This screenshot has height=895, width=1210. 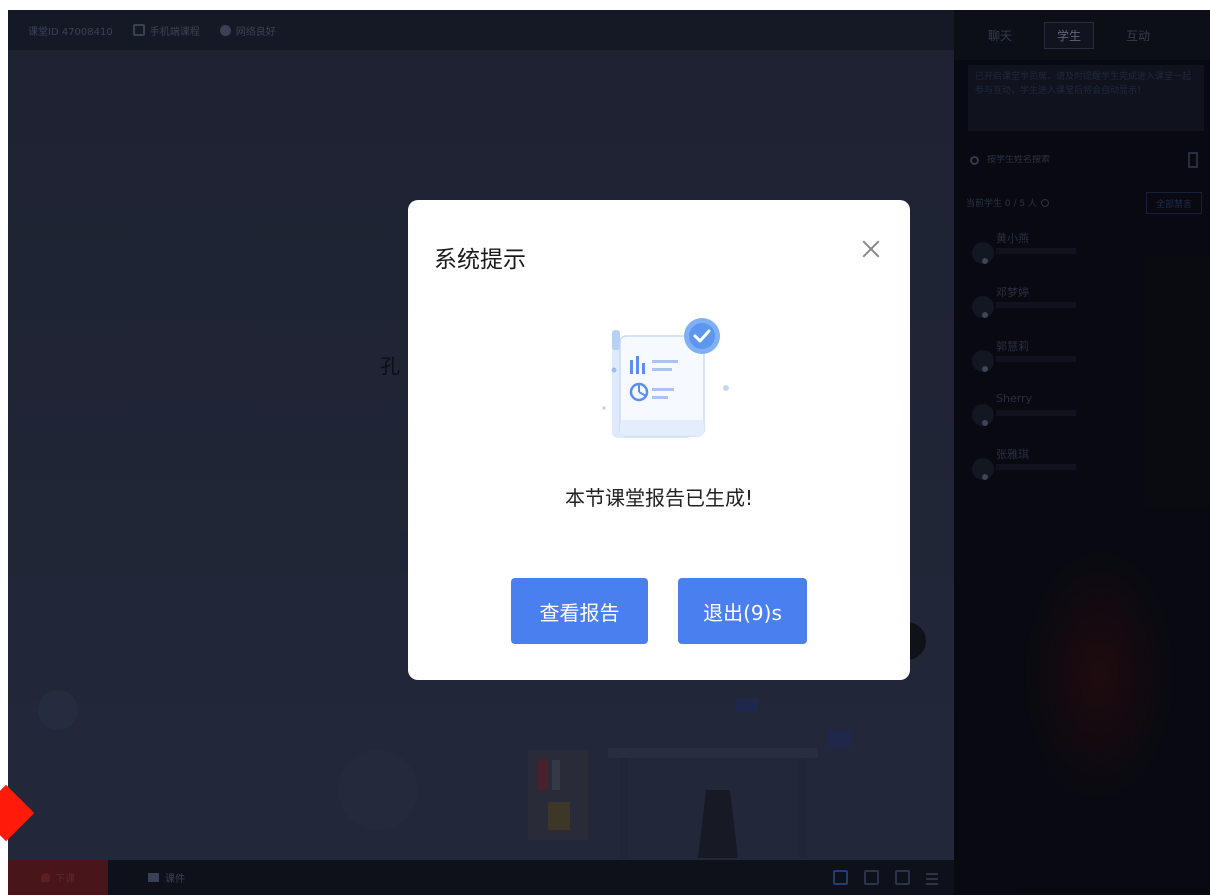 What do you see at coordinates (871, 249) in the screenshot?
I see `close-icon` at bounding box center [871, 249].